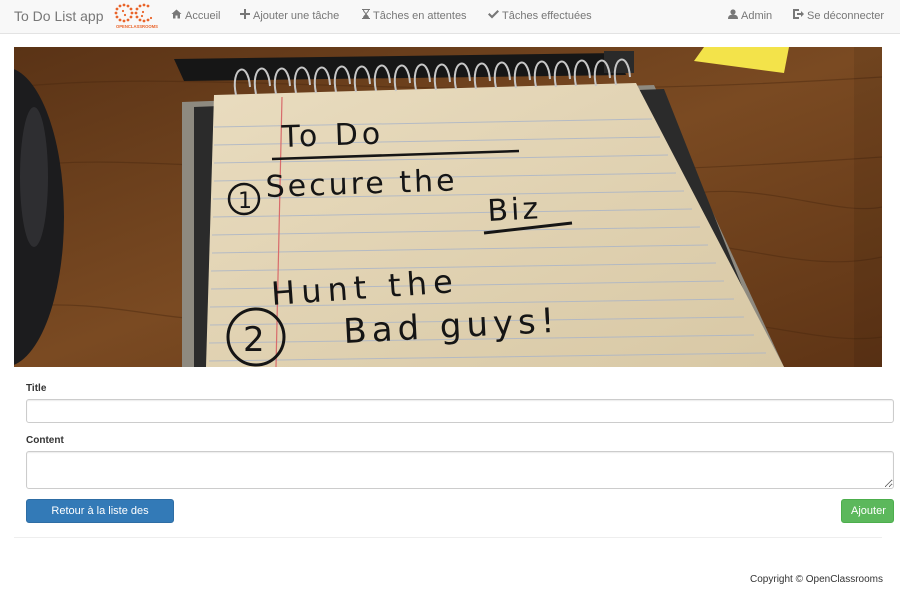 Image resolution: width=900 pixels, height=600 pixels. I want to click on user-icon, so click(733, 16).